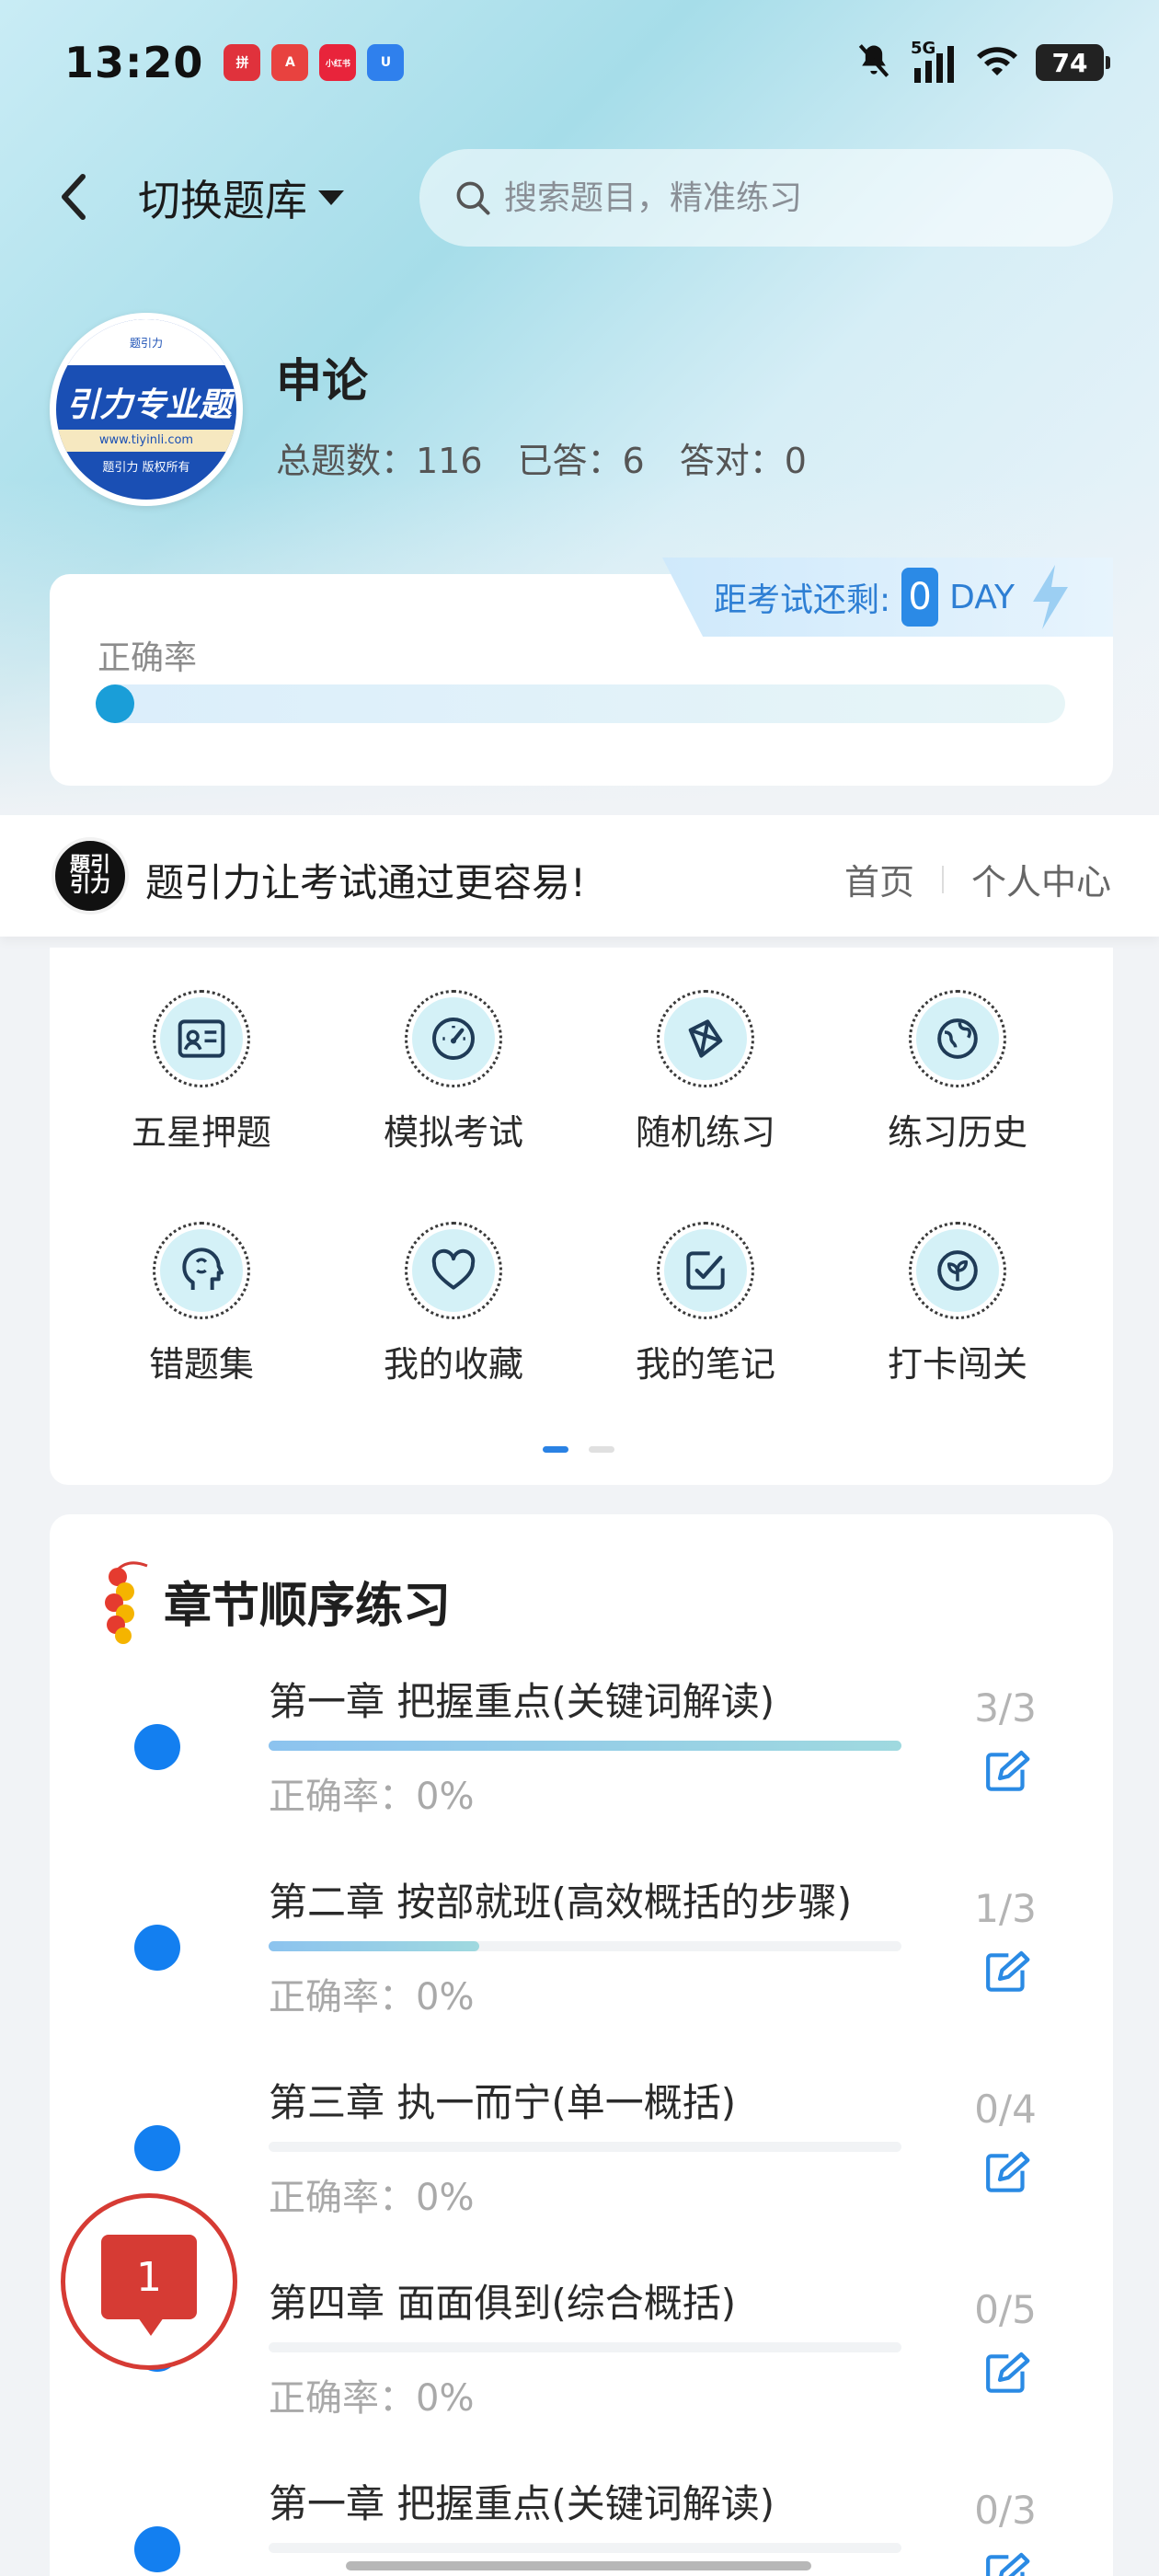 Image resolution: width=1159 pixels, height=2576 pixels. Describe the element at coordinates (201, 1132) in the screenshot. I see `func-label: 五星押题` at that location.